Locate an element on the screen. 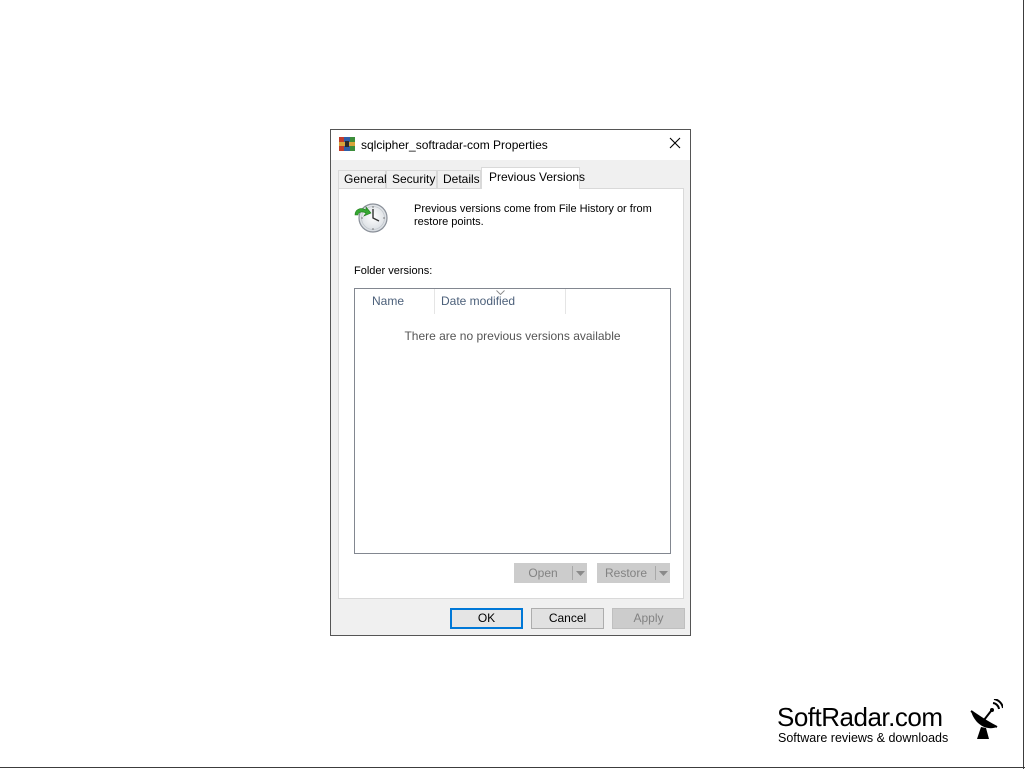  tab-general: General is located at coordinates (362, 179).